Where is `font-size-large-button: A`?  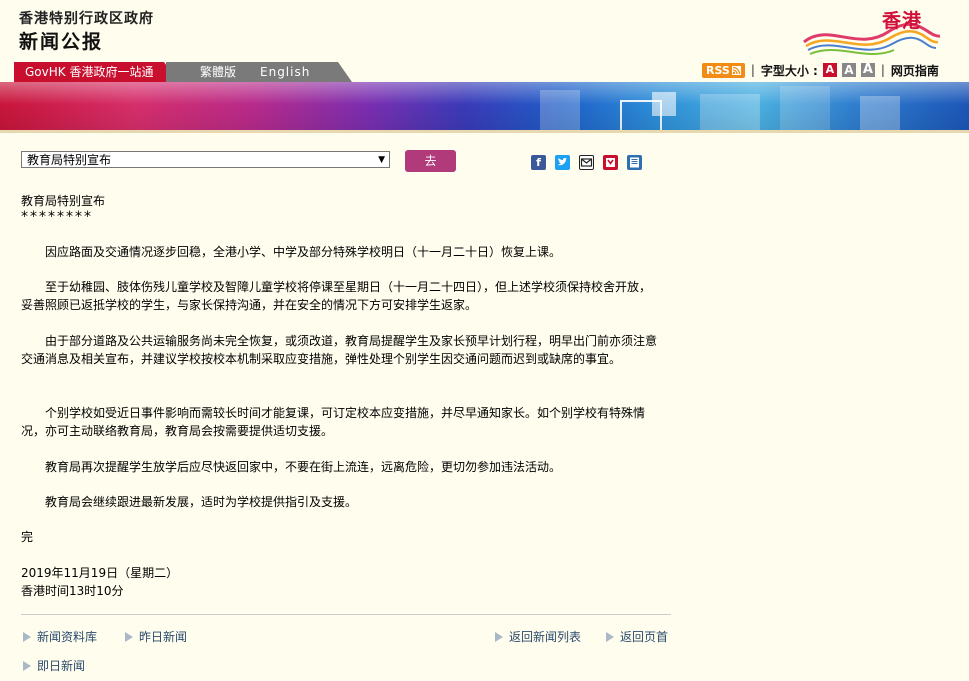
font-size-large-button: A is located at coordinates (867, 70).